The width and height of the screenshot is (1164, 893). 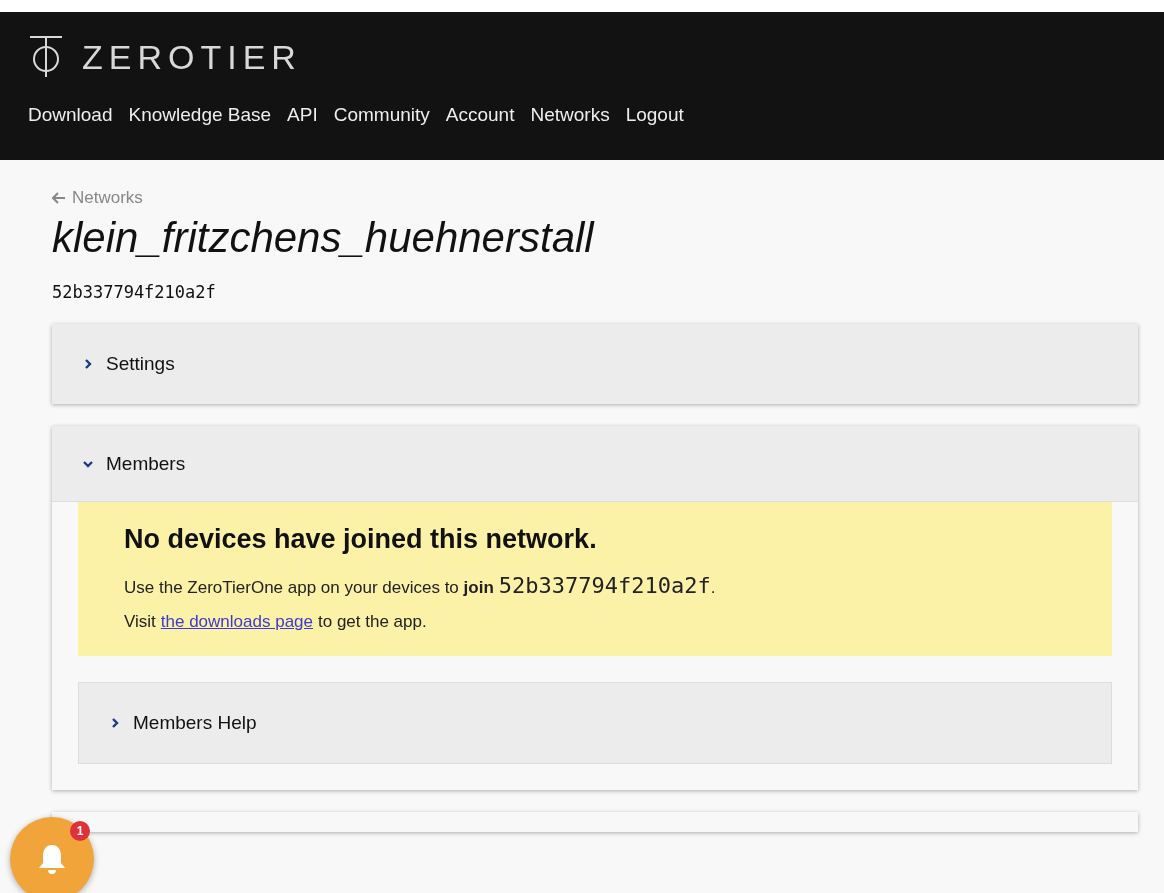 What do you see at coordinates (654, 115) in the screenshot?
I see `nav-link: Logout` at bounding box center [654, 115].